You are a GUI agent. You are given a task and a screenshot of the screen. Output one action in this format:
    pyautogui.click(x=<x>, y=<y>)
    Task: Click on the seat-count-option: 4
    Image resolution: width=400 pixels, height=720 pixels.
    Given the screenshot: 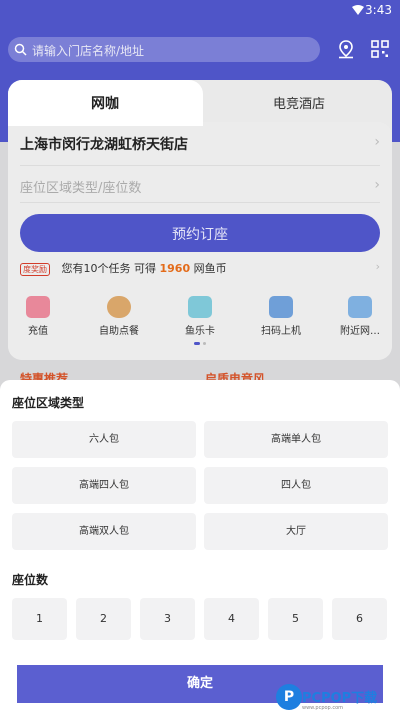 What is the action you would take?
    pyautogui.click(x=231, y=619)
    